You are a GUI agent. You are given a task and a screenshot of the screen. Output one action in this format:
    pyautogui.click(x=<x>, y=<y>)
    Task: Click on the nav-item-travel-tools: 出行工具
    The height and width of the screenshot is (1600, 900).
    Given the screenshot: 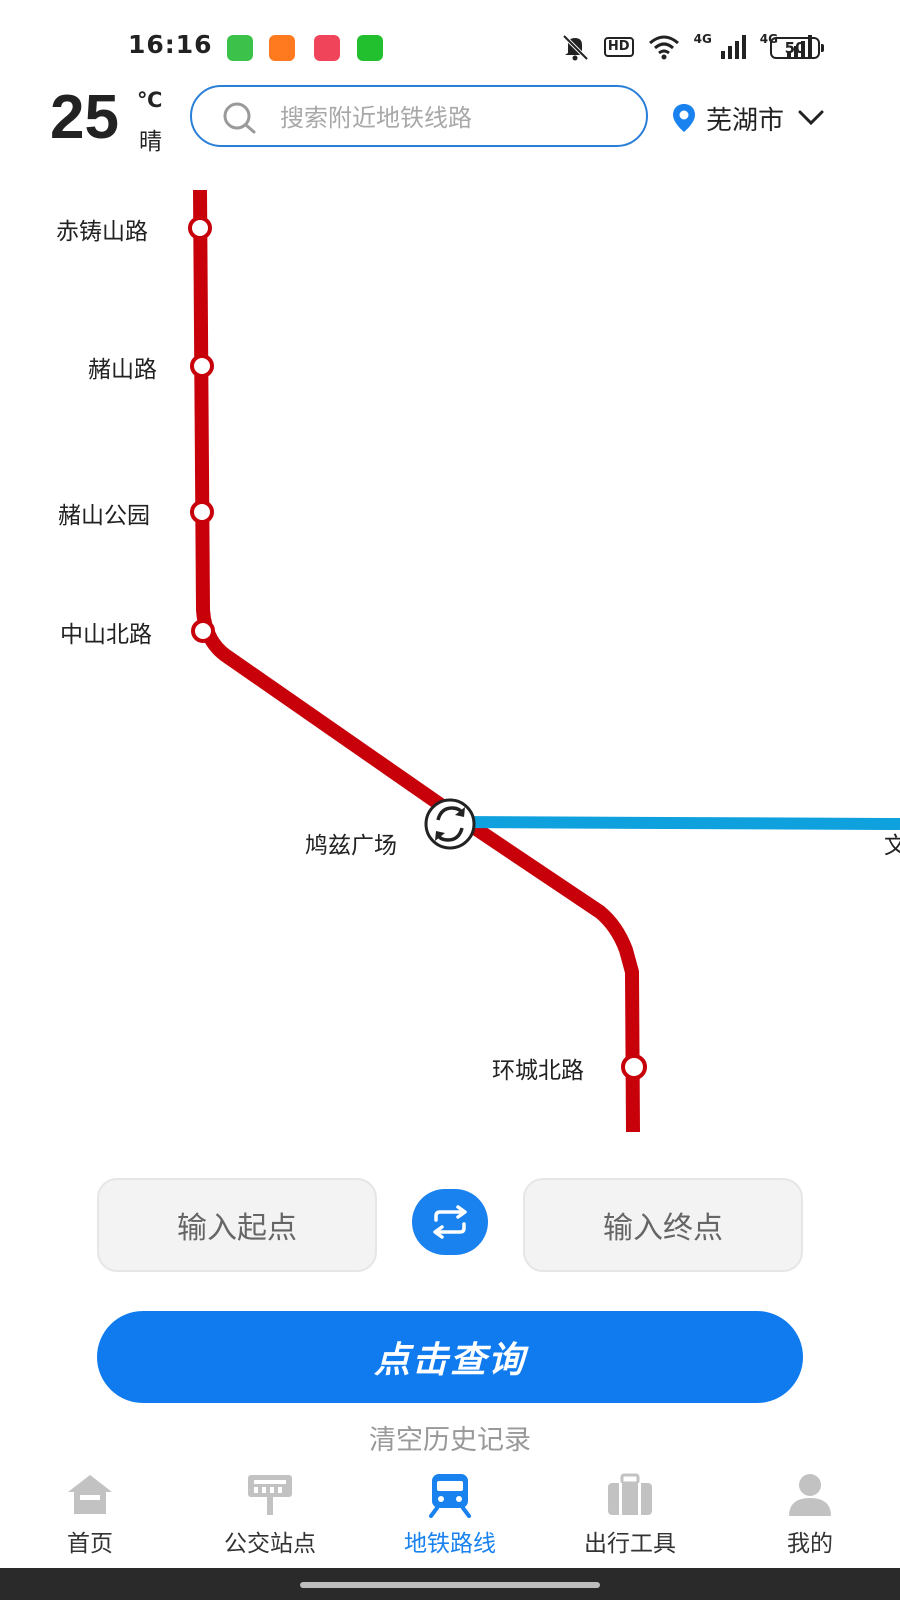 What is the action you would take?
    pyautogui.click(x=630, y=1515)
    